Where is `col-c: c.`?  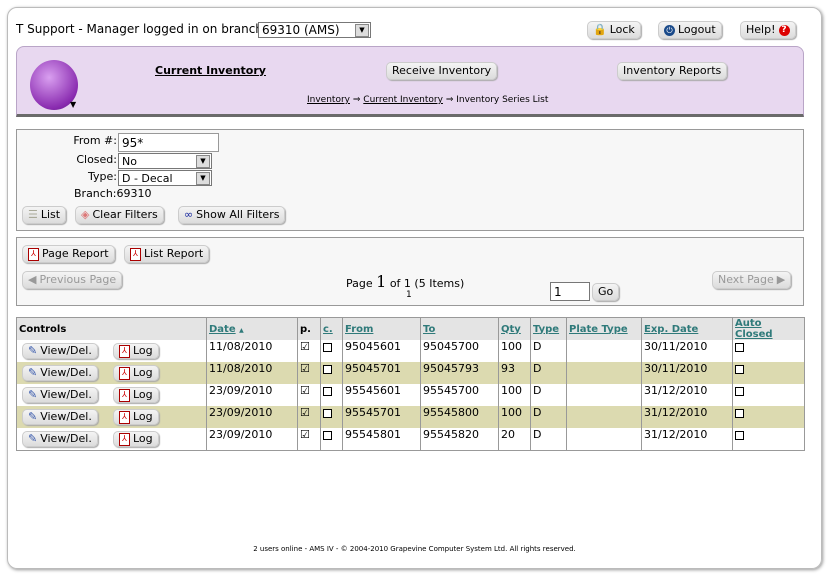
col-c: c. is located at coordinates (331, 328).